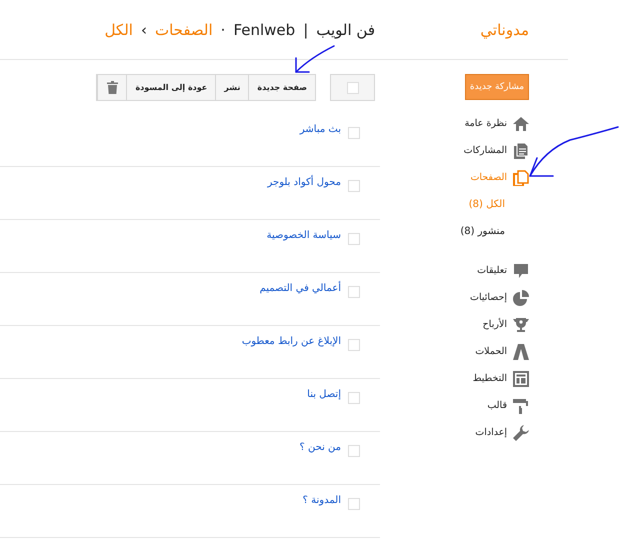 This screenshot has height=544, width=620. Describe the element at coordinates (112, 87) in the screenshot. I see `trash-icon` at that location.